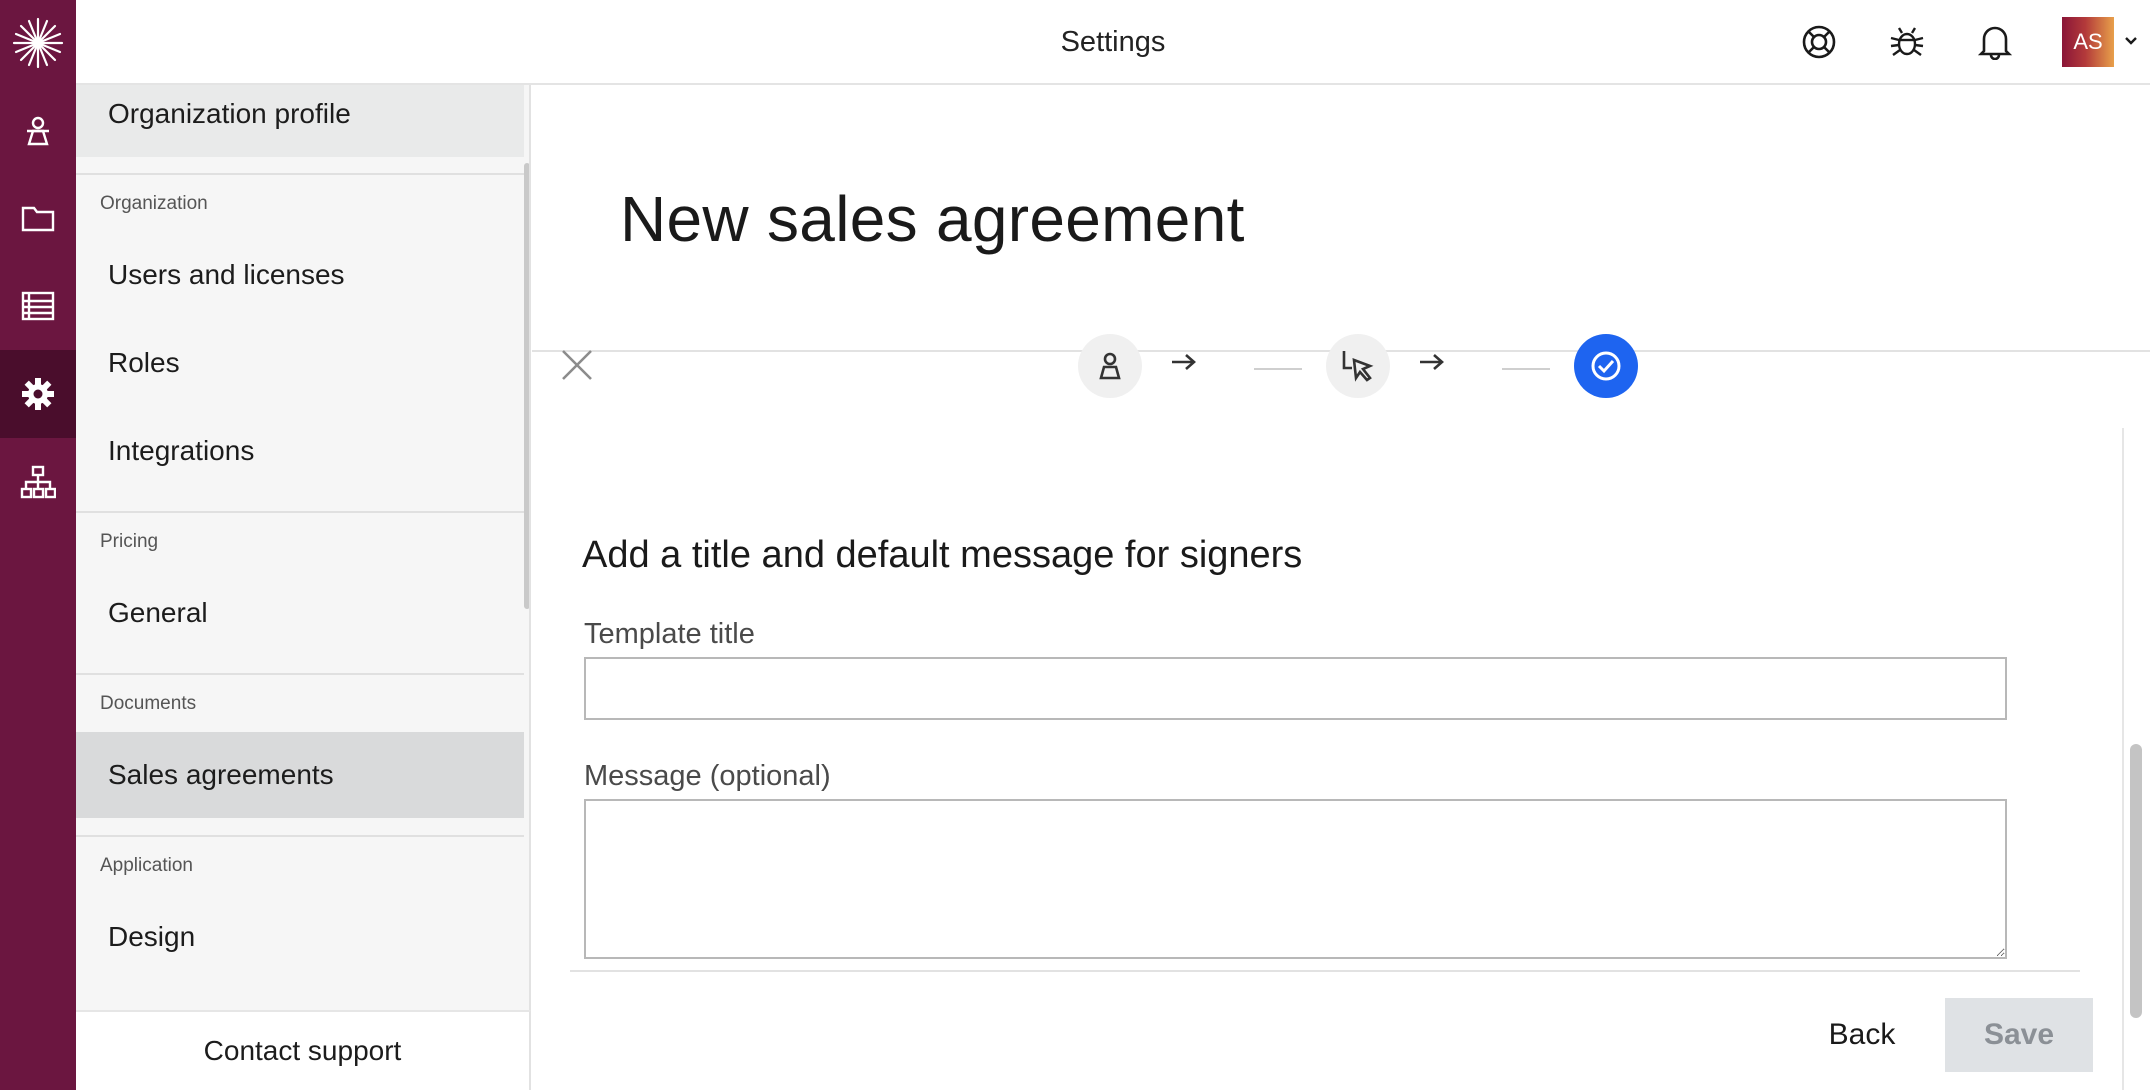 The width and height of the screenshot is (2150, 1090). Describe the element at coordinates (38, 218) in the screenshot. I see `folder-icon` at that location.